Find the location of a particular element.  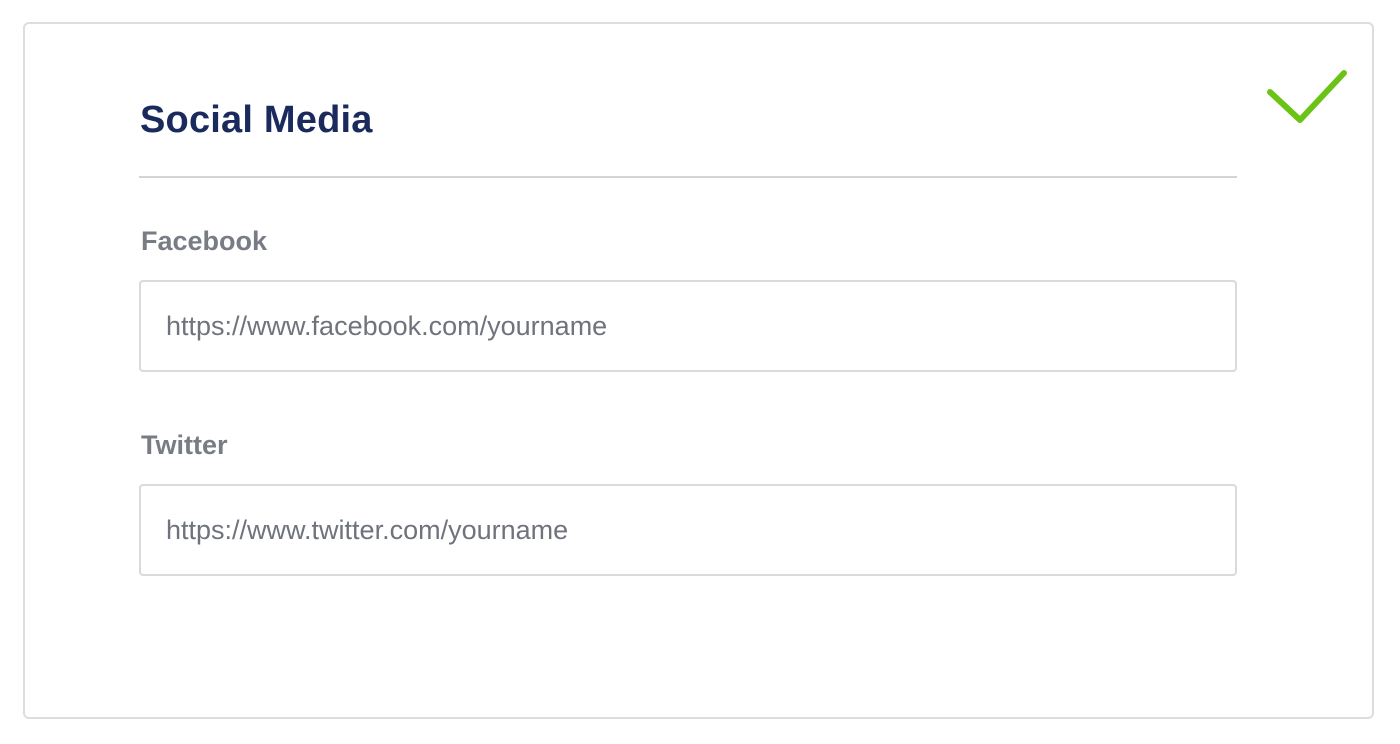

checkmark-icon is located at coordinates (1307, 96).